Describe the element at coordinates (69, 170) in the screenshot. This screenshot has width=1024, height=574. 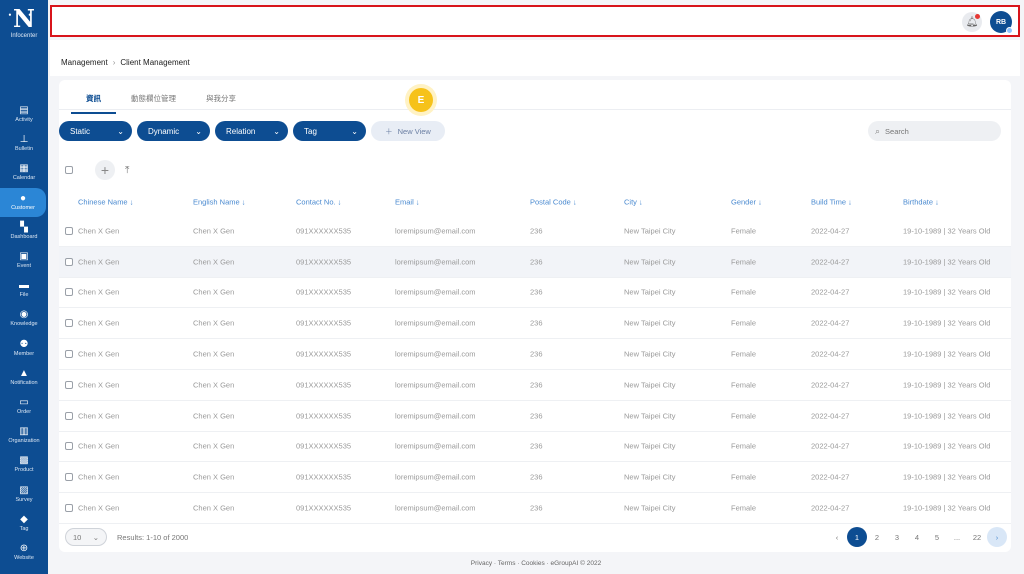
I see `select-all-checkbox` at that location.